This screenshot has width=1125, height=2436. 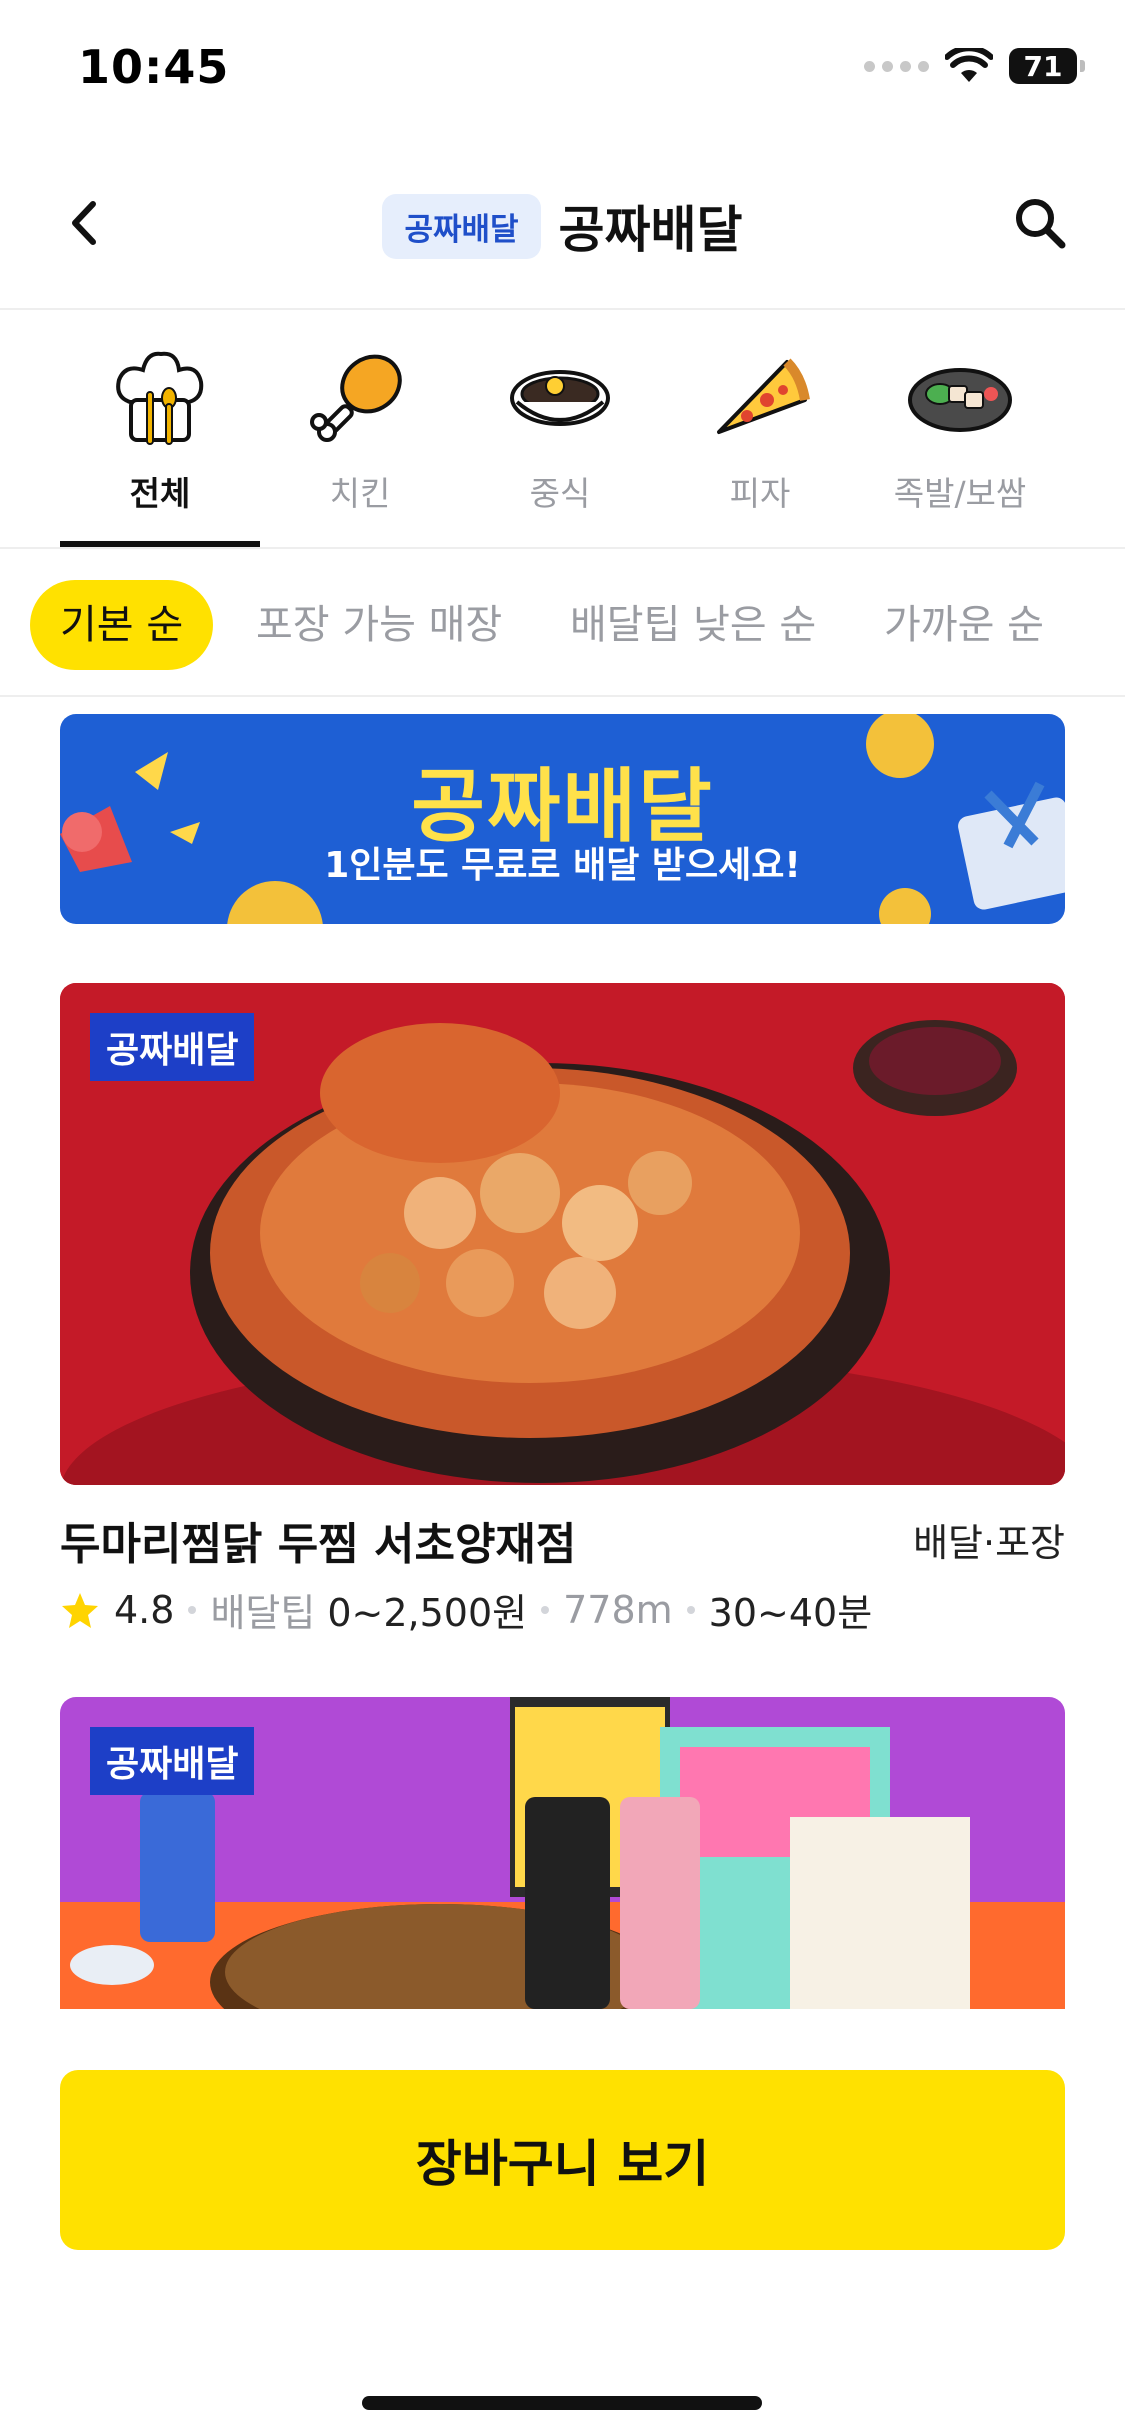 What do you see at coordinates (969, 65) in the screenshot?
I see `wifi-icon` at bounding box center [969, 65].